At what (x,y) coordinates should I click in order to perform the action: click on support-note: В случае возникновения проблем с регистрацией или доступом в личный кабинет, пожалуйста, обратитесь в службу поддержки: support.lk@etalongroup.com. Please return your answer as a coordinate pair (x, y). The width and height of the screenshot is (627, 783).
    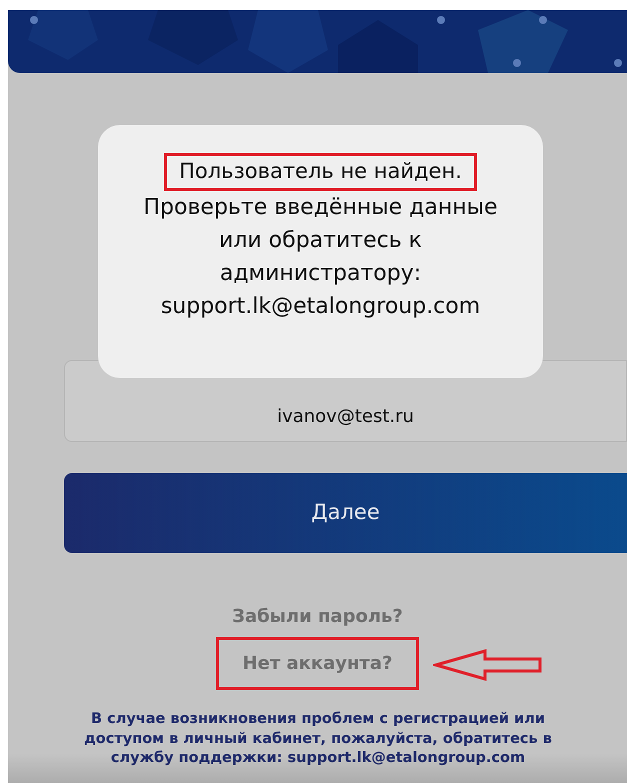
    Looking at the image, I should click on (318, 739).